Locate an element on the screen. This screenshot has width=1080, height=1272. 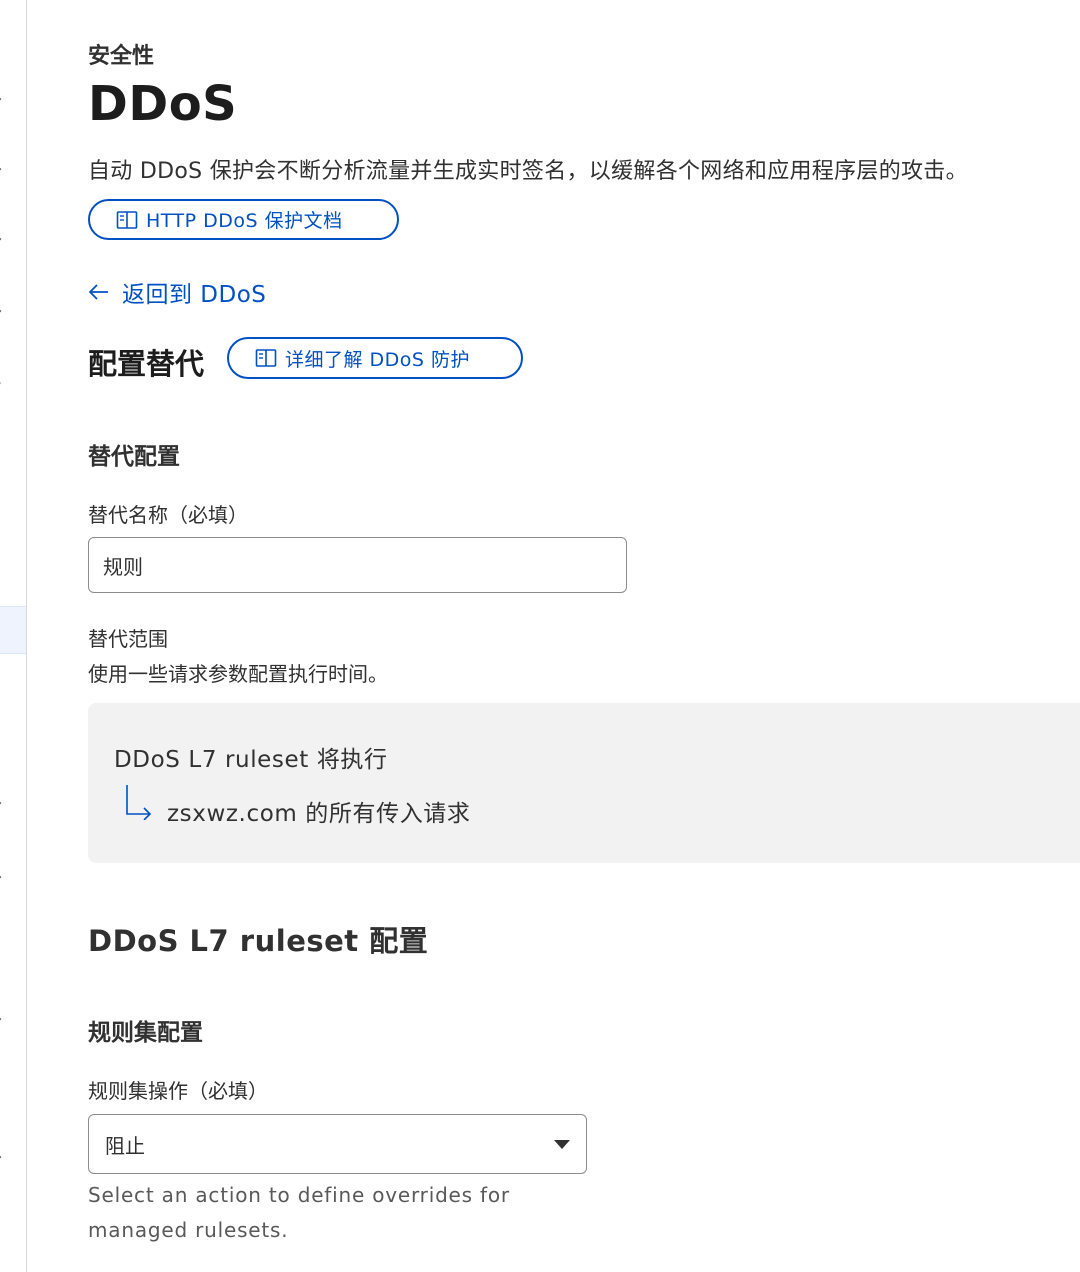
arrow-left-icon is located at coordinates (98, 292).